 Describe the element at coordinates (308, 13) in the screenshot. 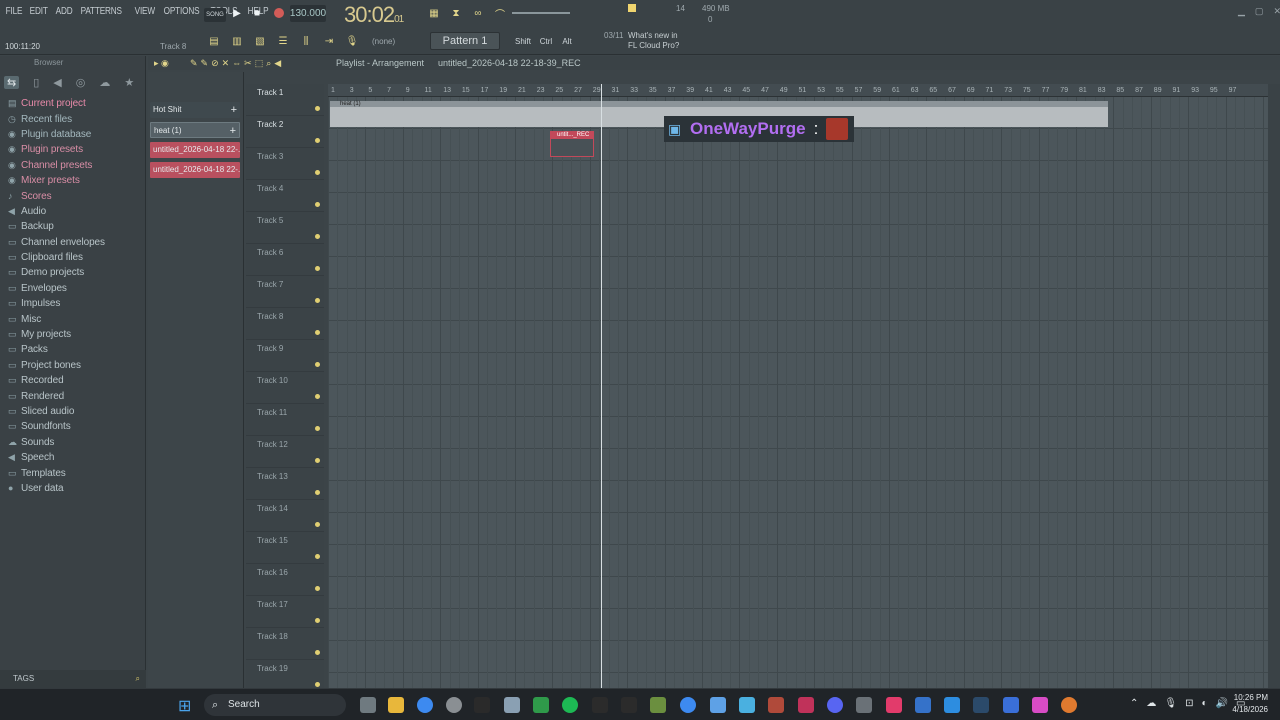

I see `tempo-display: 130.000` at that location.